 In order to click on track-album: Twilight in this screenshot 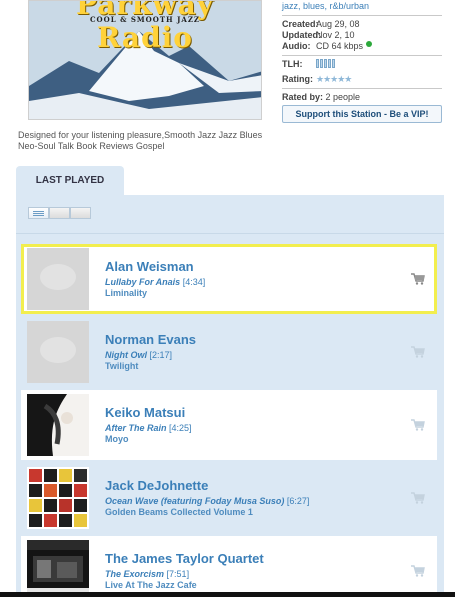, I will do `click(258, 366)`.